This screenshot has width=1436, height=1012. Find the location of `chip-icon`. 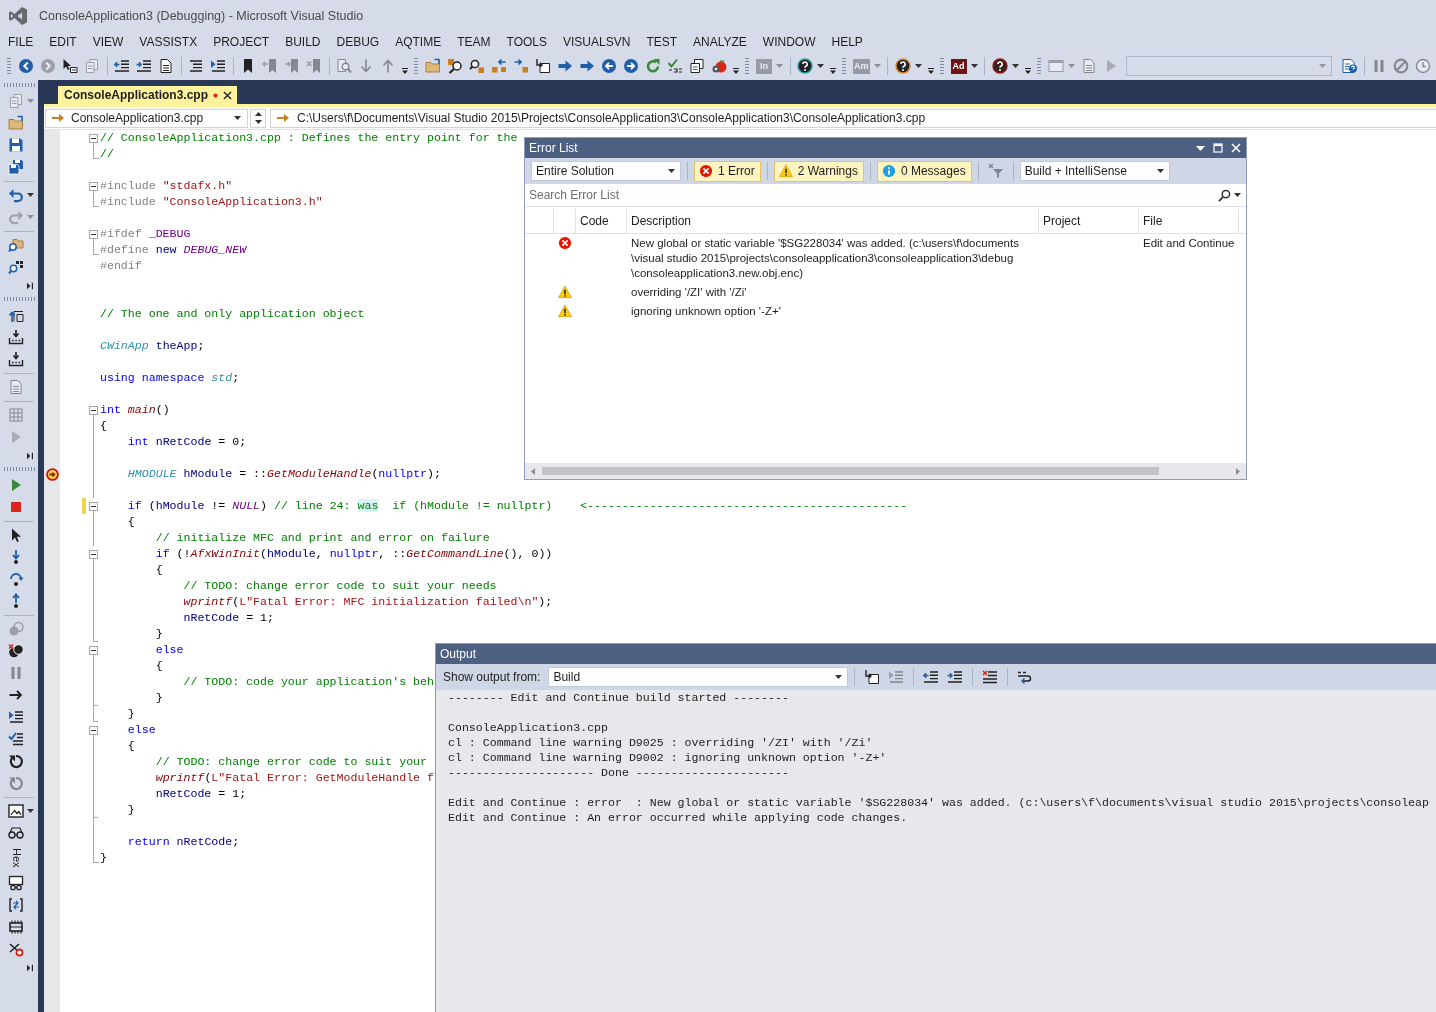

chip-icon is located at coordinates (16, 927).